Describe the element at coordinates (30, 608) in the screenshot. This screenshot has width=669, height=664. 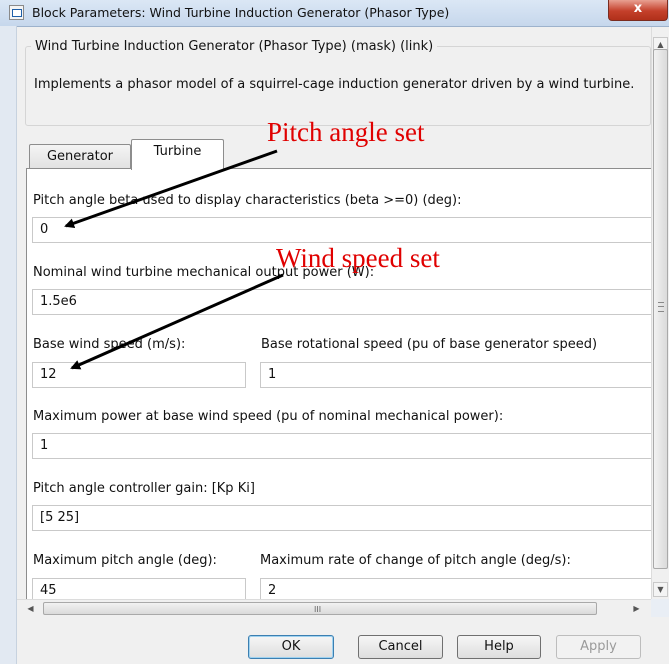
I see `scroll-left-icon: ◀` at that location.